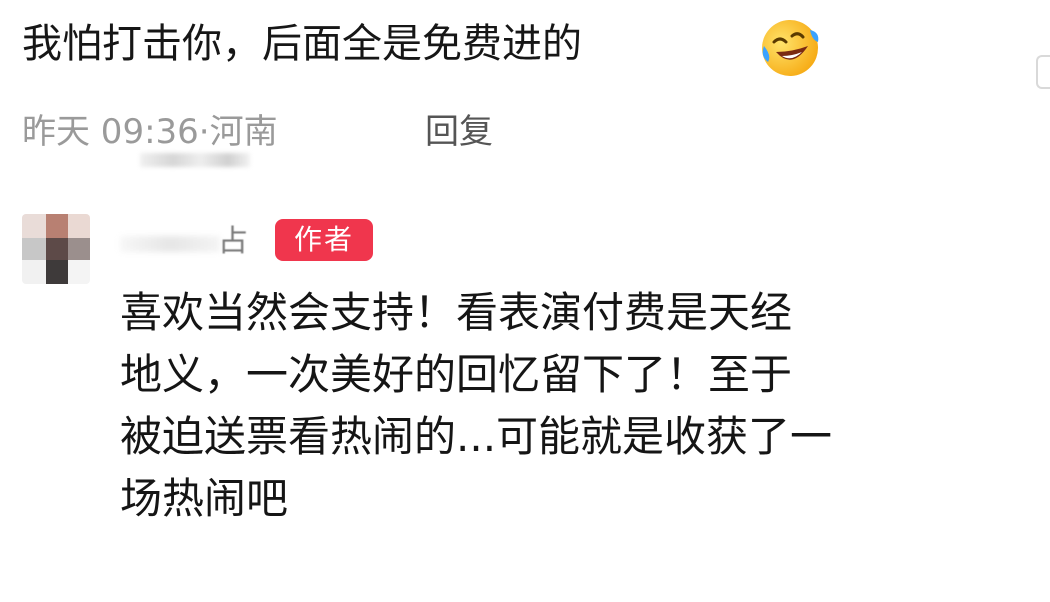 The height and width of the screenshot is (602, 1050). What do you see at coordinates (204, 498) in the screenshot?
I see `reply-line: 场热闹吧` at bounding box center [204, 498].